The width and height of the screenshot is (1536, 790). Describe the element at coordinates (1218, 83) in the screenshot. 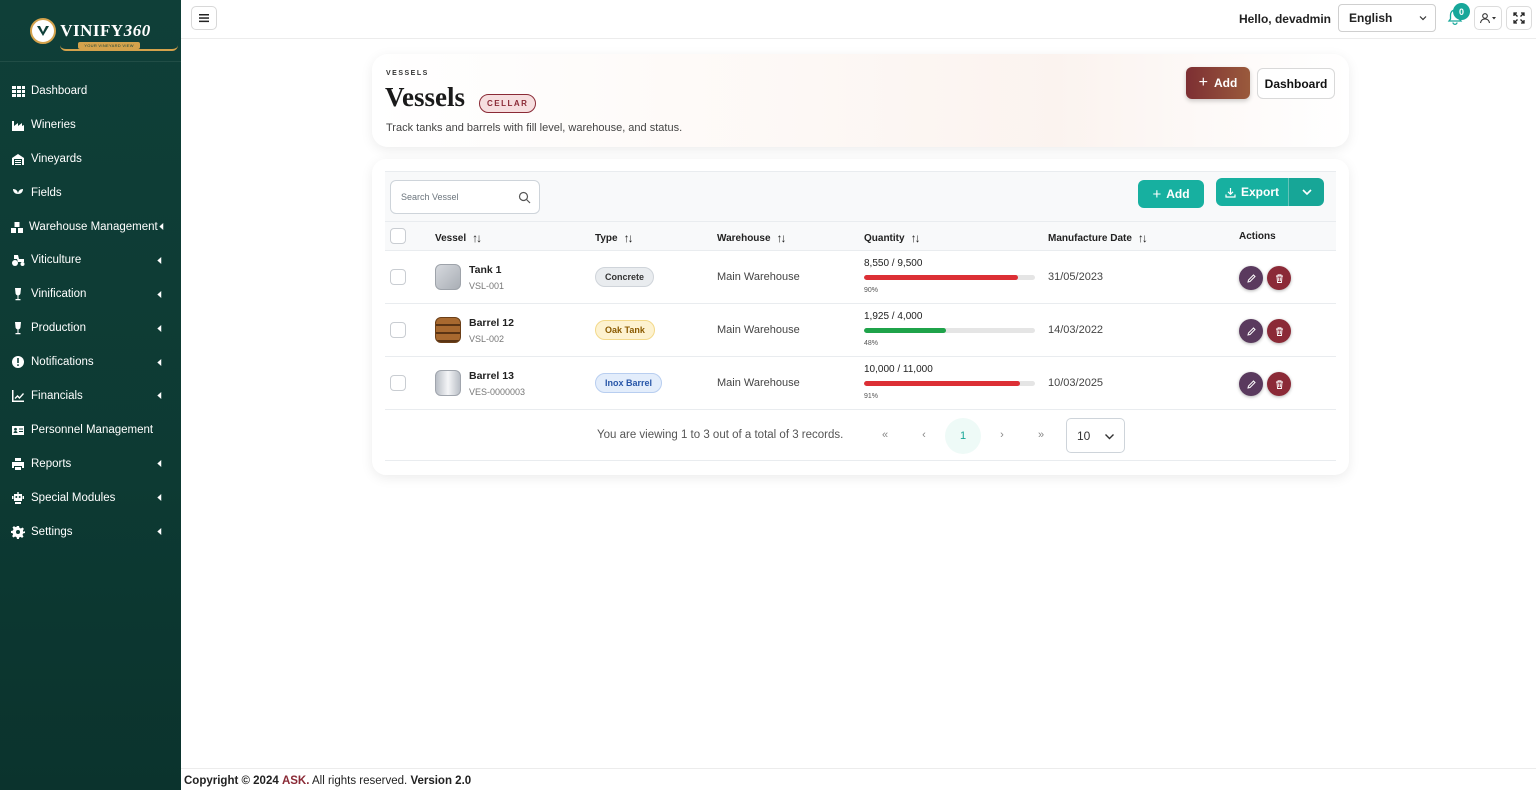

I see `header-add-button: + Add` at that location.